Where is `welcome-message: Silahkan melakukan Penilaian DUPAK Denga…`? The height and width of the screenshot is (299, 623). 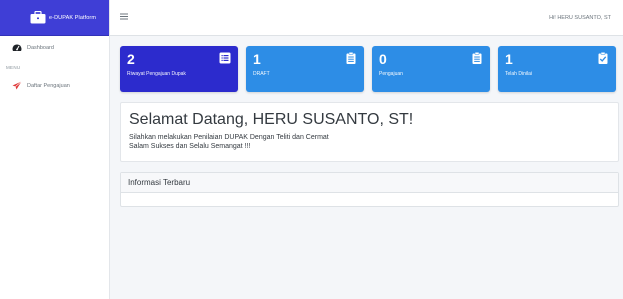
welcome-message: Silahkan melakukan Penilaian DUPAK Denga… is located at coordinates (229, 137).